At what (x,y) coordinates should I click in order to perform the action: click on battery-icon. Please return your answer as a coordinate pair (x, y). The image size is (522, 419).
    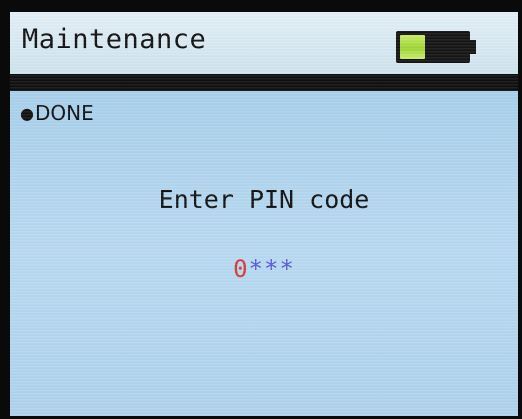
    Looking at the image, I should click on (436, 47).